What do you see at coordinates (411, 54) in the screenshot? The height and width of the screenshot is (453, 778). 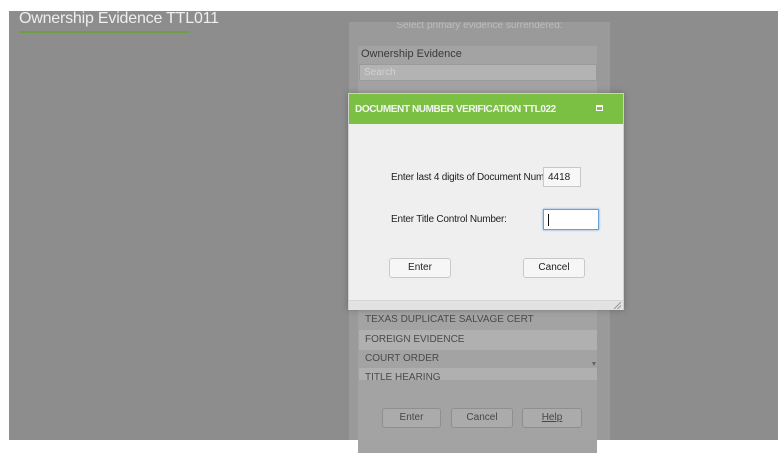 I see `list-header: Ownership Evidence` at bounding box center [411, 54].